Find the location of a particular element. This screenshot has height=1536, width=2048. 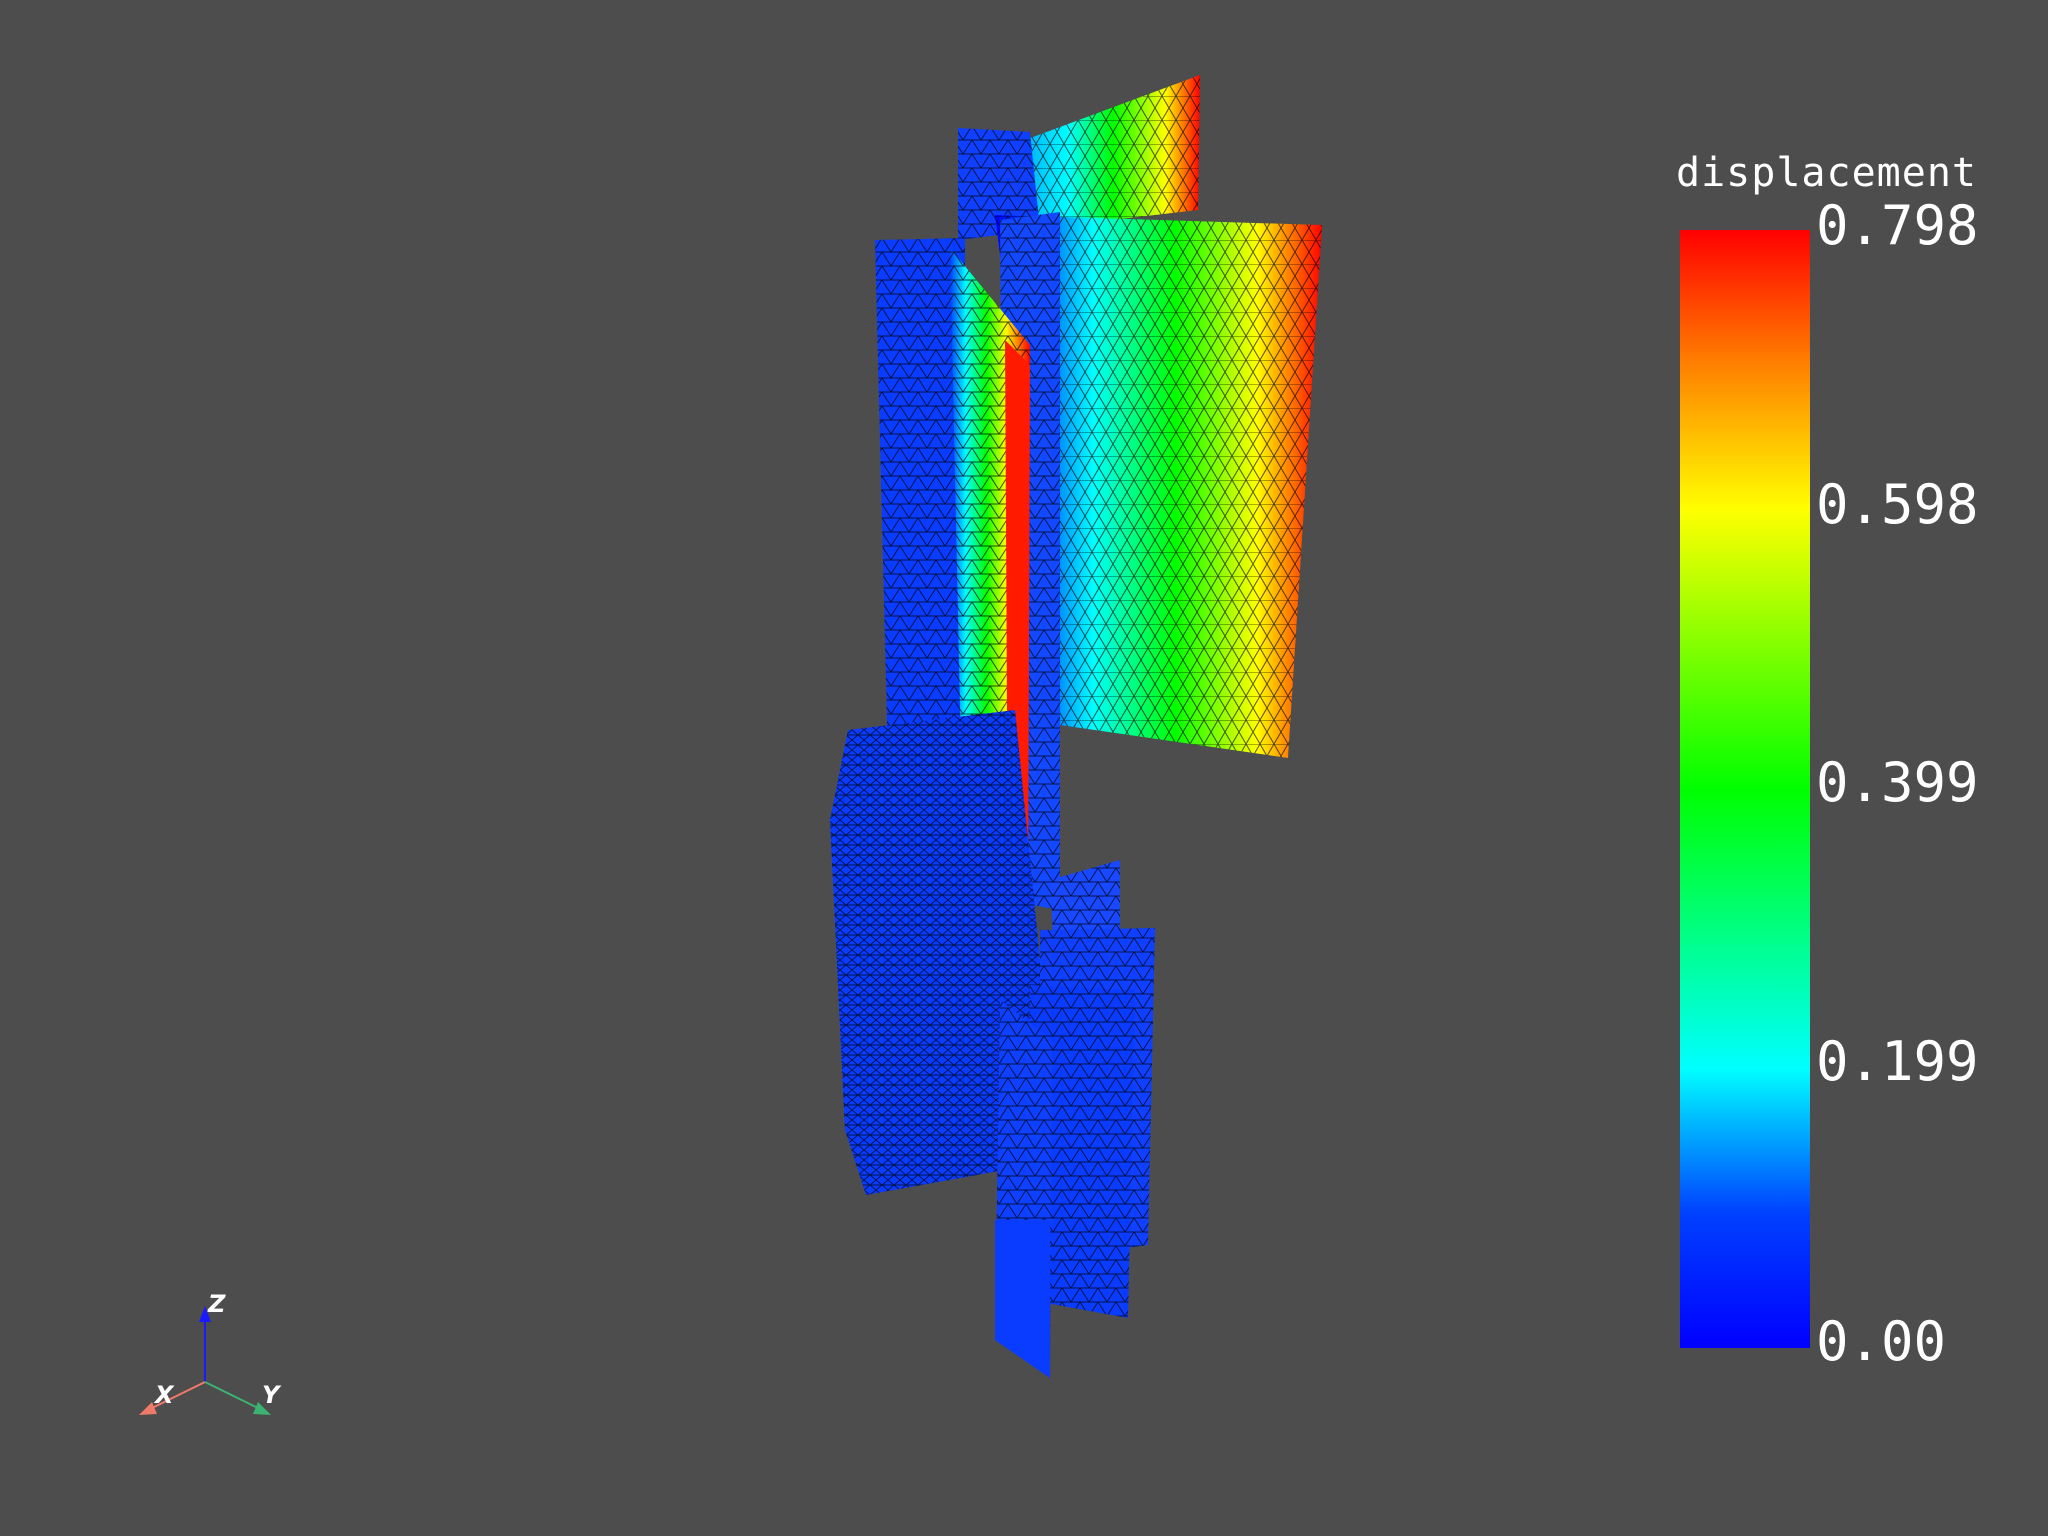

axis-label-y: Y is located at coordinates (272, 1395).